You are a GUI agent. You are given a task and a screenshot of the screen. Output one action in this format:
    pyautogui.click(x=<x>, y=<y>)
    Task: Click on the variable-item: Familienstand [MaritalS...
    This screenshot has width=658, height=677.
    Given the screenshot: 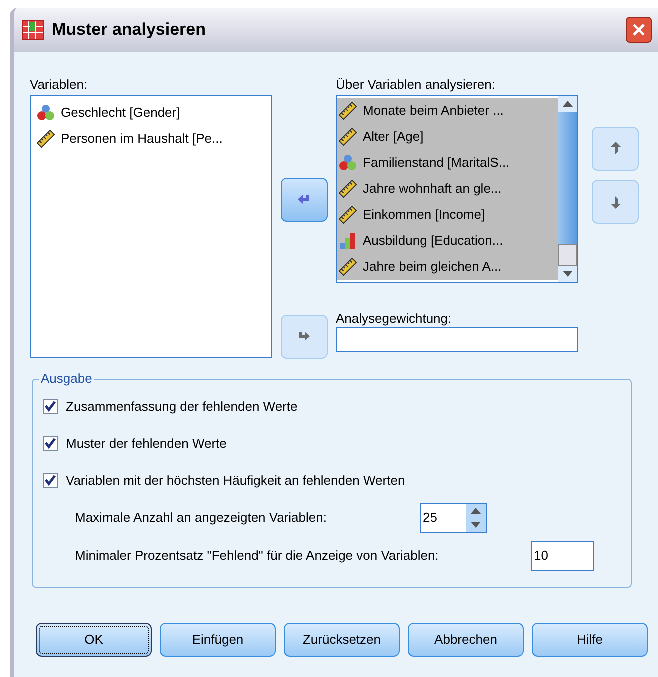 What is the action you would take?
    pyautogui.click(x=447, y=163)
    